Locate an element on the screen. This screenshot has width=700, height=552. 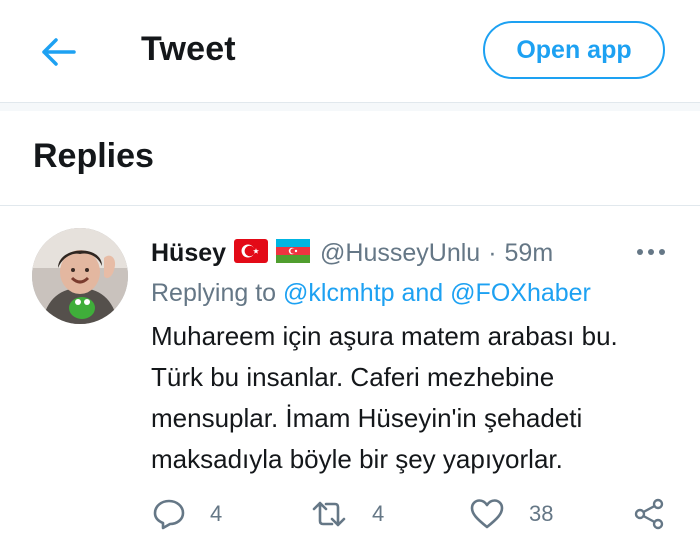
display-name: Hüsey is located at coordinates (188, 253).